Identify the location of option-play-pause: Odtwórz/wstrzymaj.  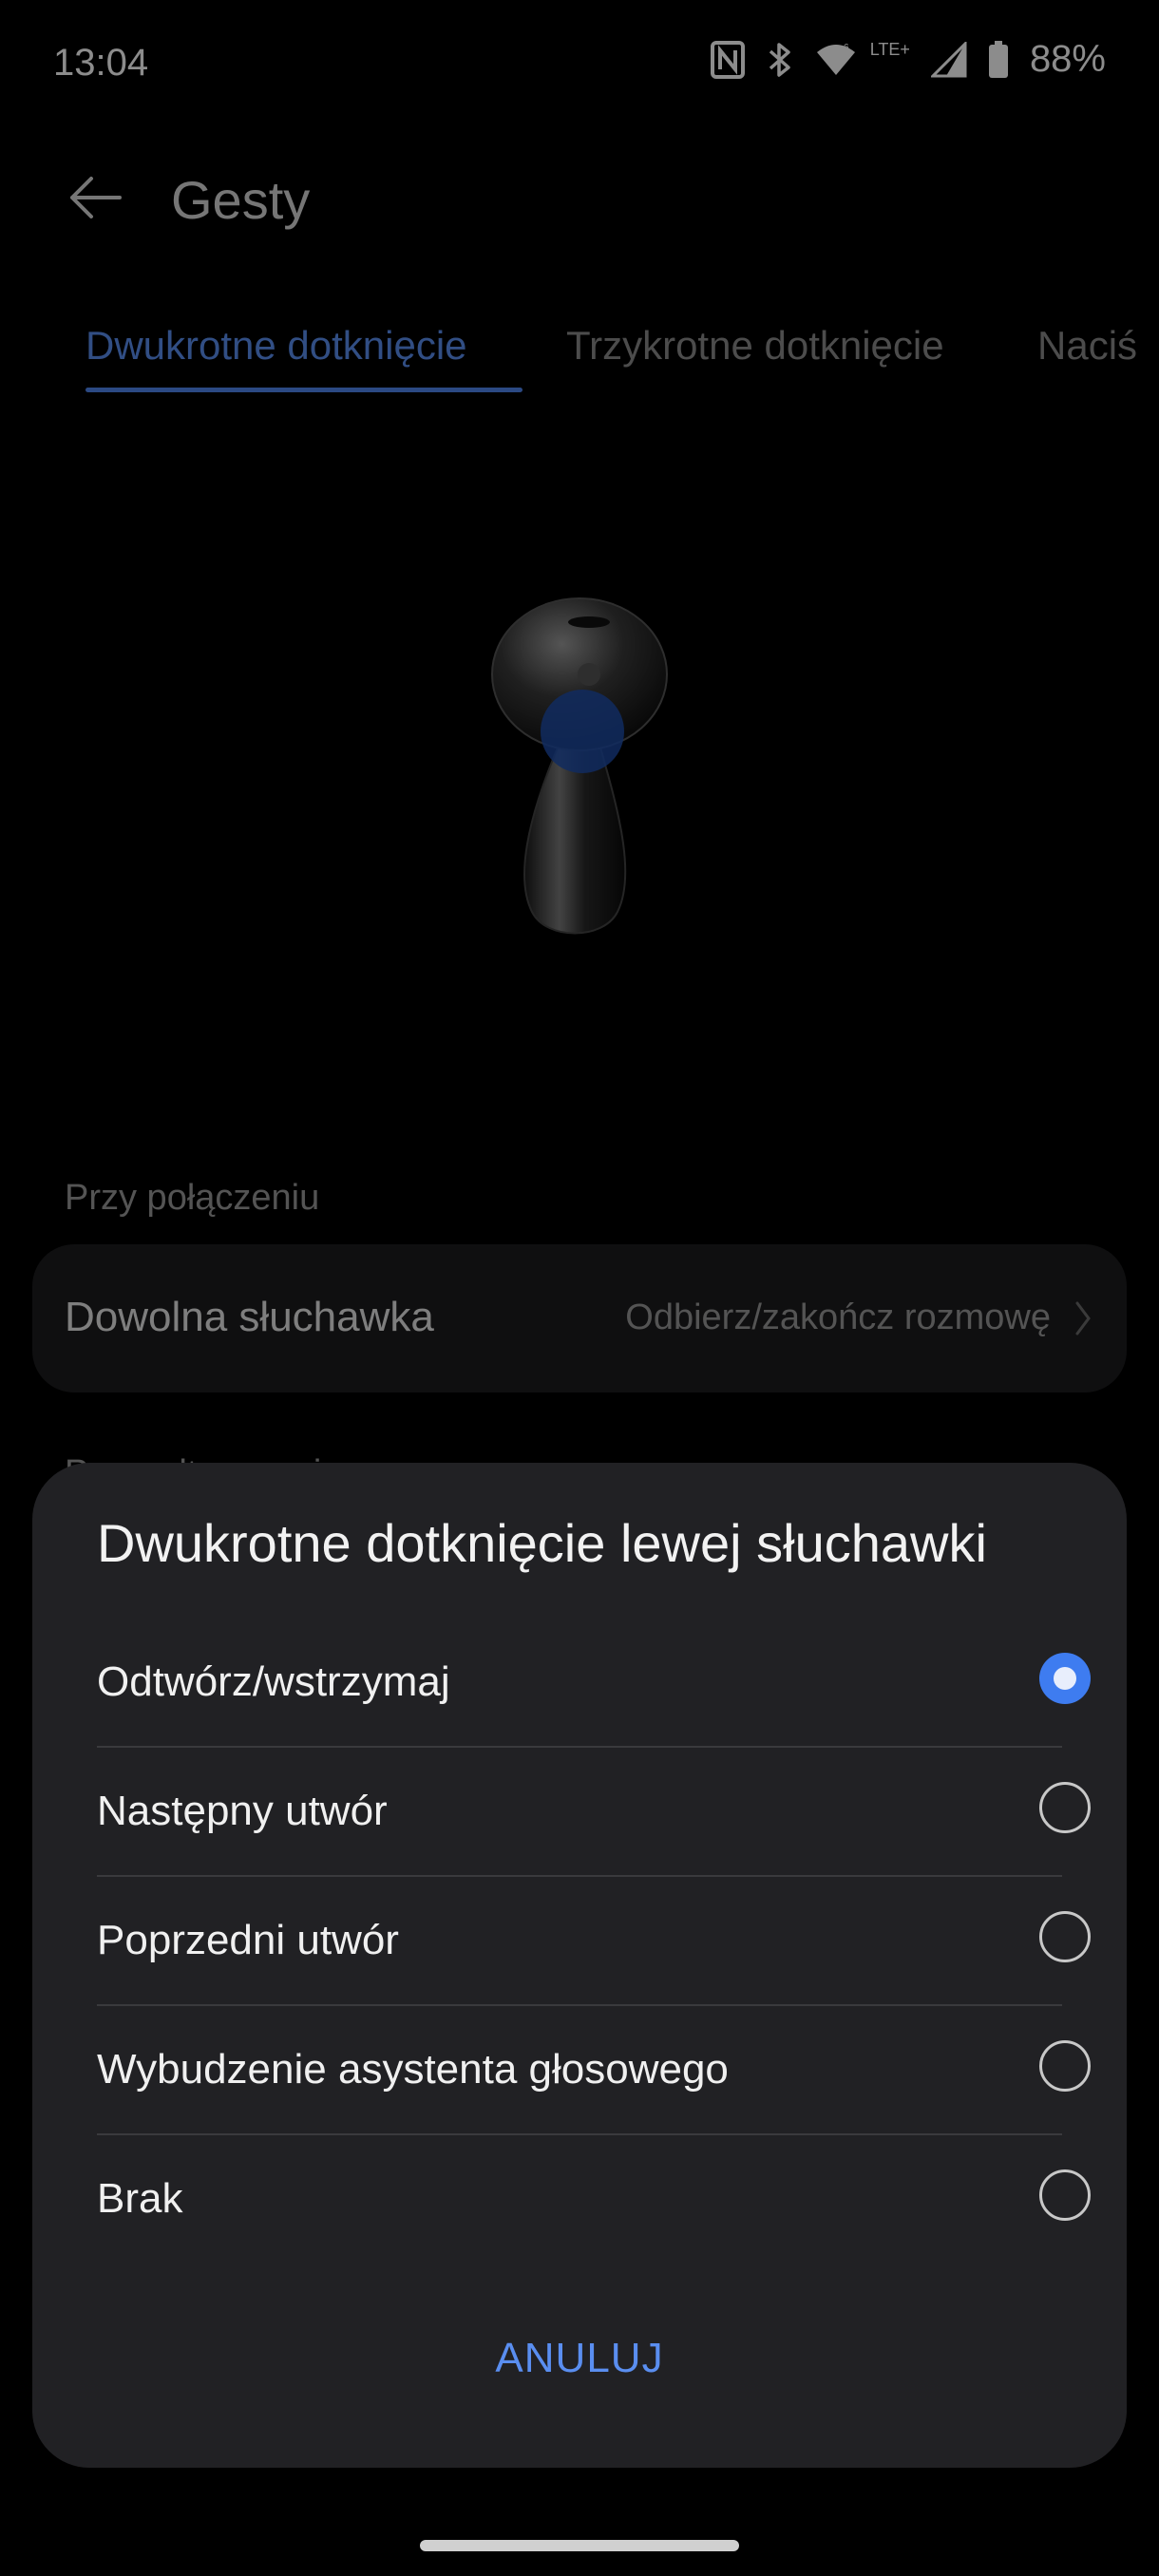
(595, 1681).